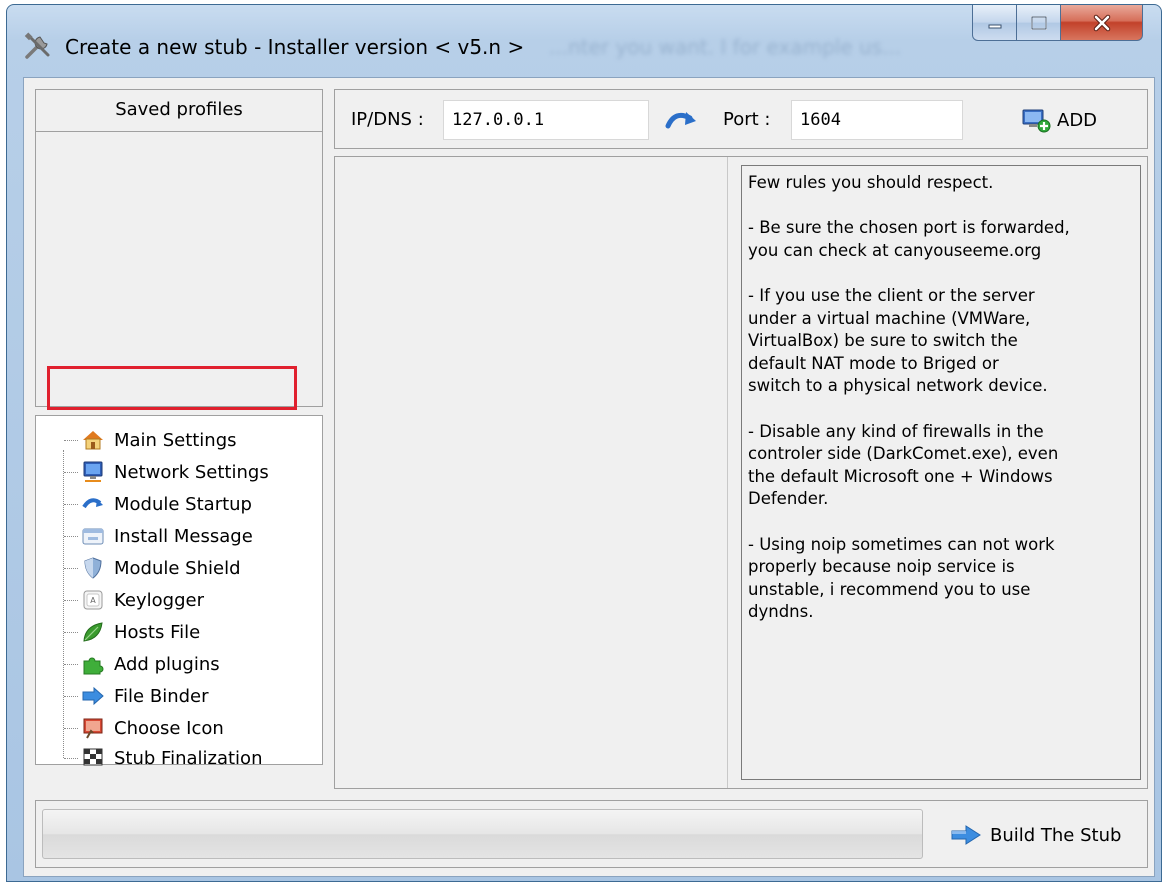 This screenshot has width=1164, height=882. I want to click on tree-item-stub-finalization: Stub Finalization, so click(149, 758).